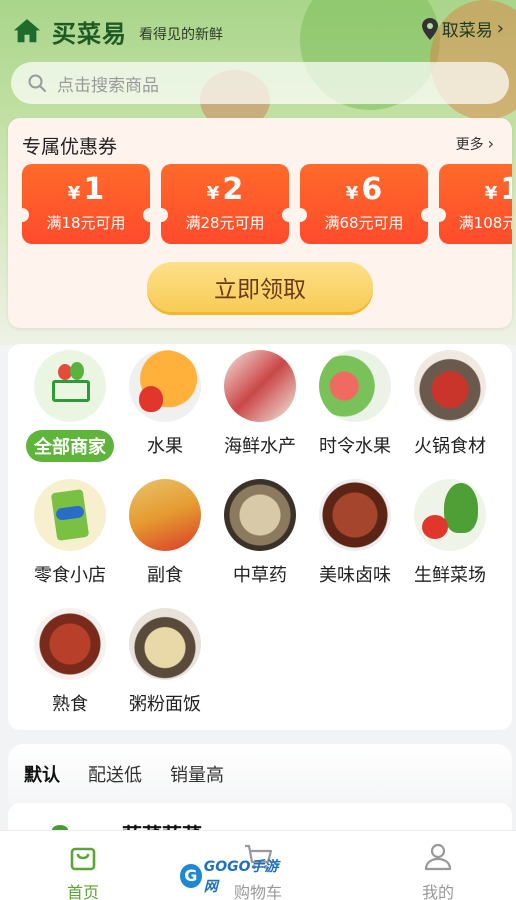 The height and width of the screenshot is (900, 516). I want to click on app-slogan: 看得见的新鲜, so click(181, 35).